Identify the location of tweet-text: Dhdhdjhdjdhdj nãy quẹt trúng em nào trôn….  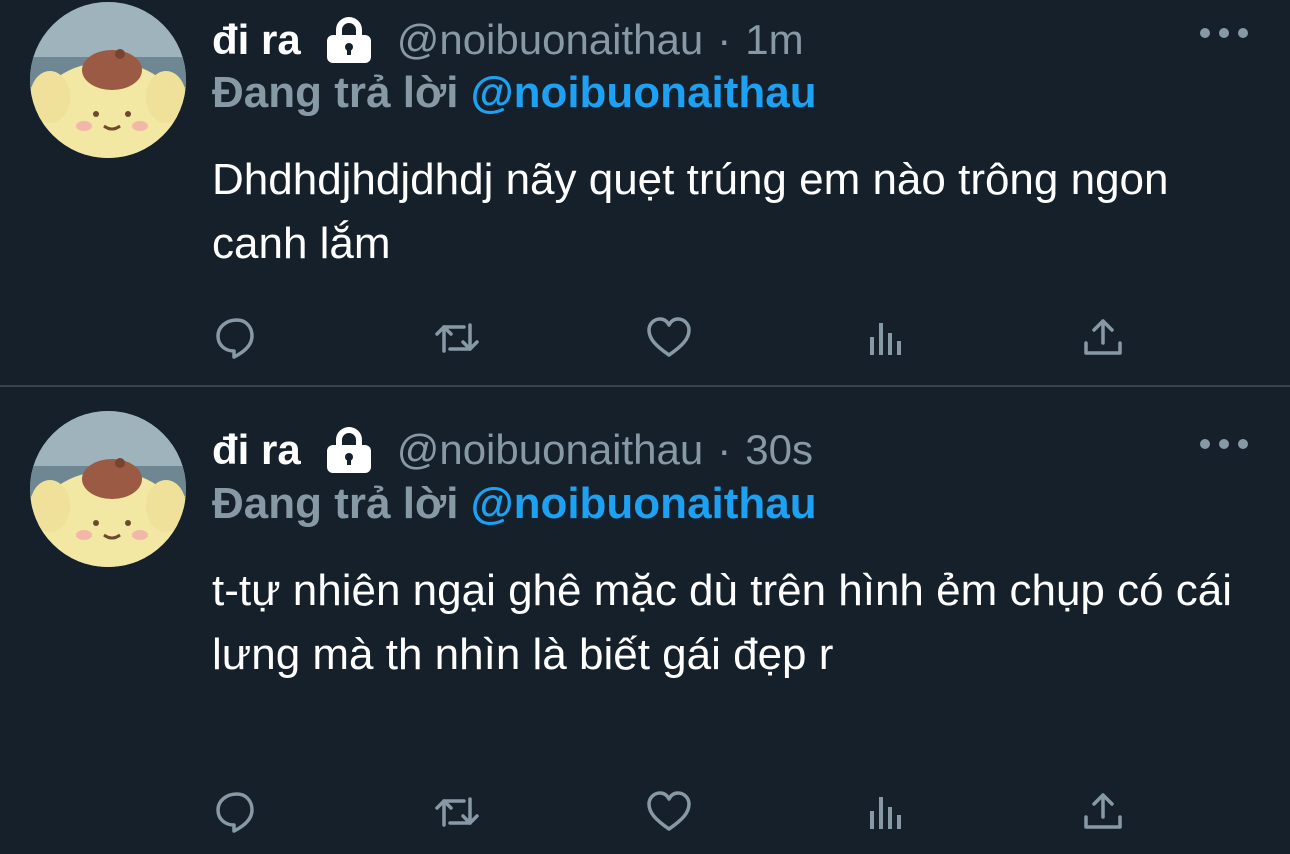
(690, 211).